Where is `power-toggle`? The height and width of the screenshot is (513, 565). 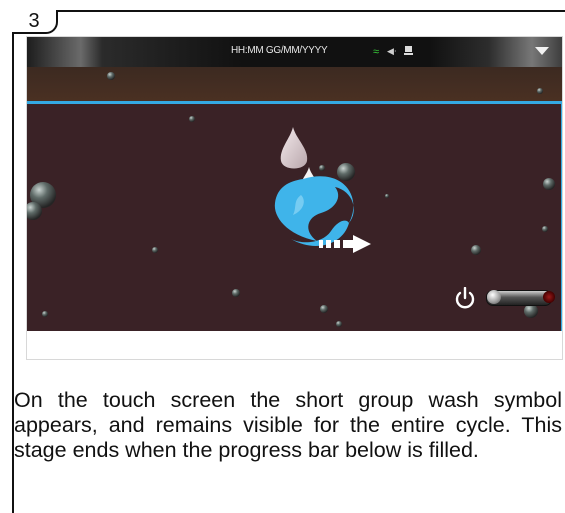
power-toggle is located at coordinates (520, 298).